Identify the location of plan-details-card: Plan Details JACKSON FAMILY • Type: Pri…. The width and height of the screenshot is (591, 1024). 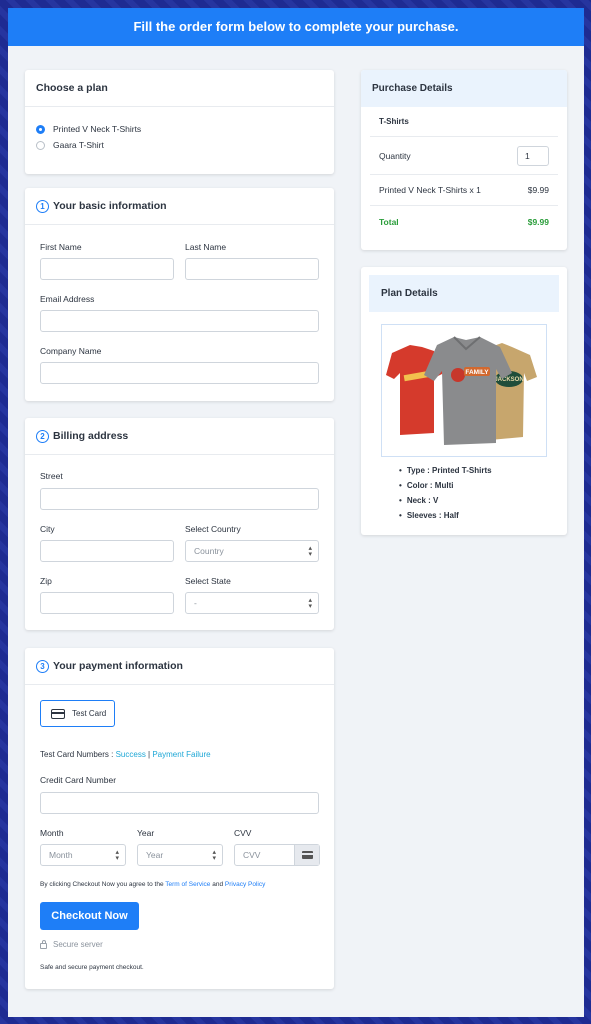
(464, 401).